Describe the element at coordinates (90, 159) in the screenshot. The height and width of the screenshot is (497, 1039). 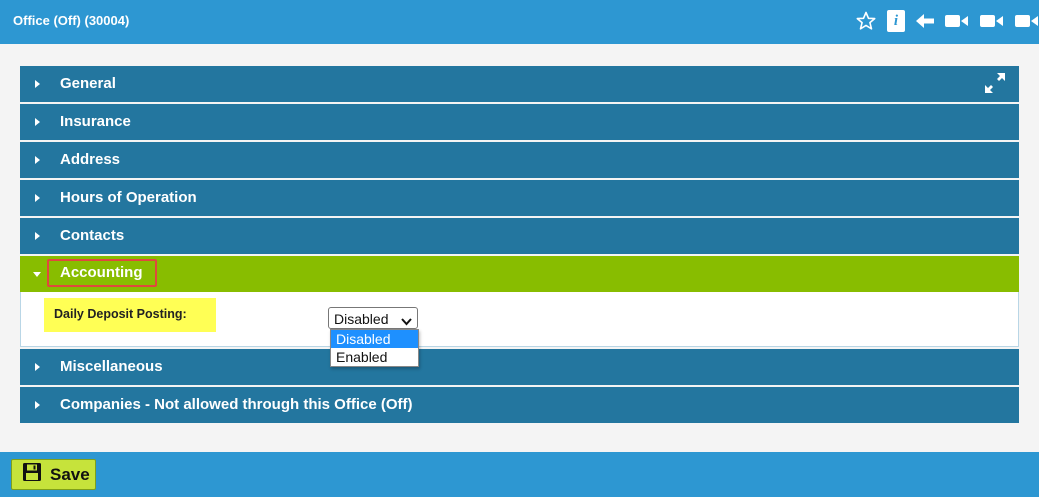
I see `section-label: Address` at that location.